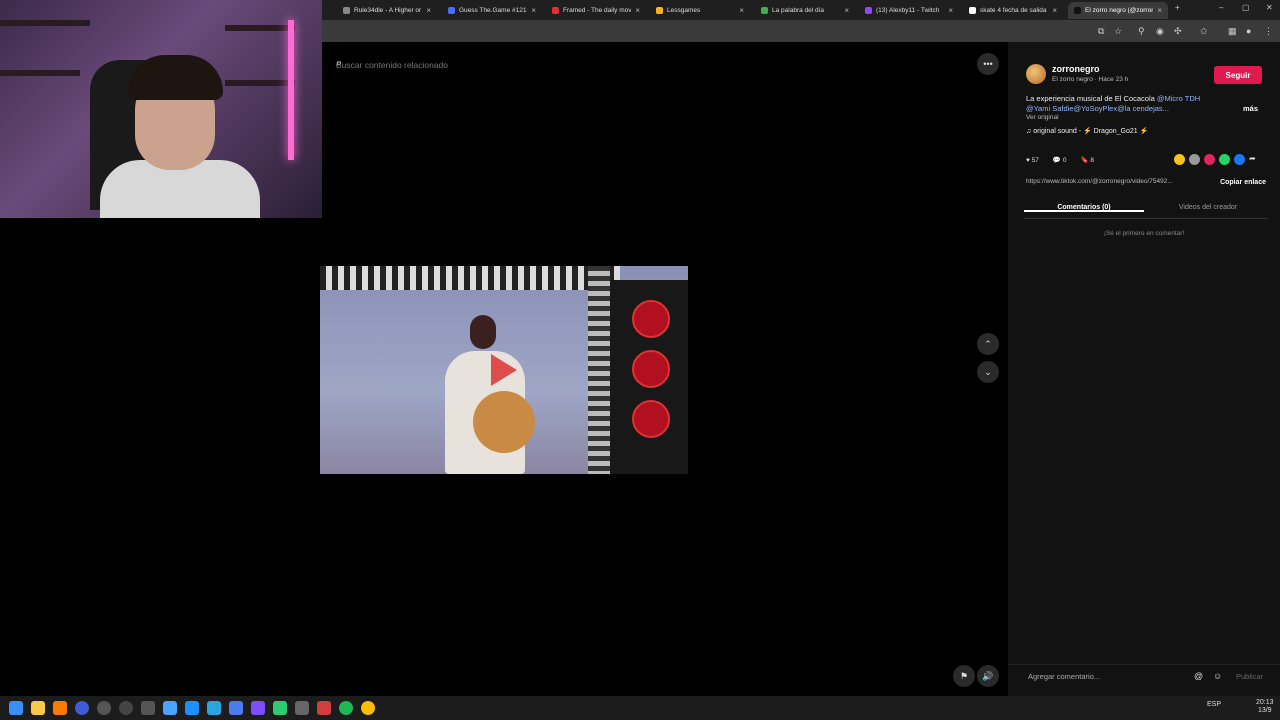 The width and height of the screenshot is (1280, 720). I want to click on more-link: más, so click(1250, 108).